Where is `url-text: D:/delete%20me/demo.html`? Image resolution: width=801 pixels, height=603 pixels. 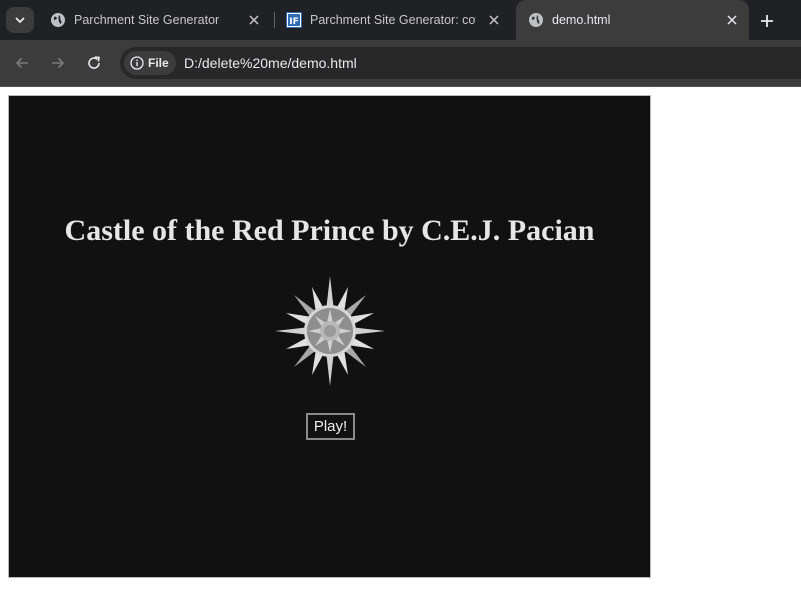
url-text: D:/delete%20me/demo.html is located at coordinates (270, 63).